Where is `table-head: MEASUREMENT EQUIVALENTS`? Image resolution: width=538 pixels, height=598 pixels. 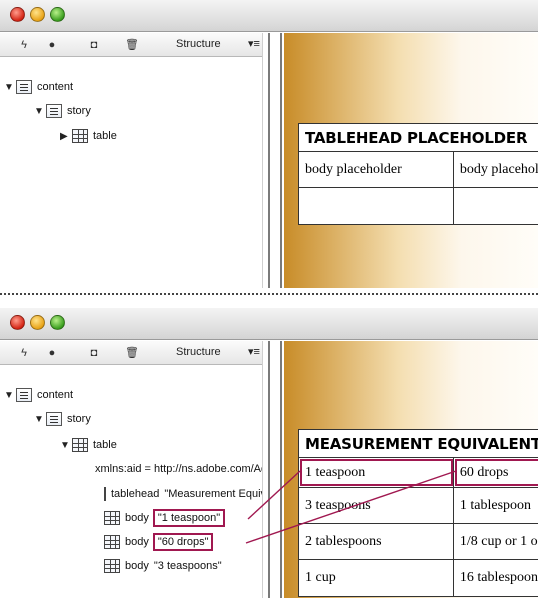 table-head: MEASUREMENT EQUIVALENTS is located at coordinates (418, 444).